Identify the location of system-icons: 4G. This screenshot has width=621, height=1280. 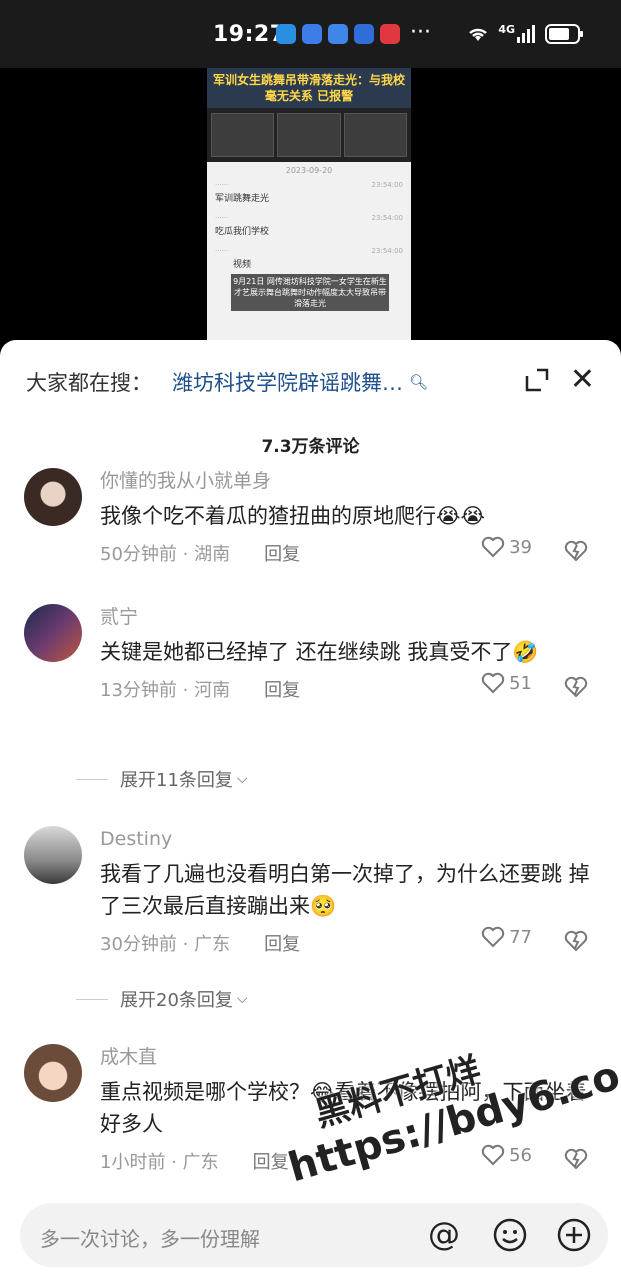
(525, 33).